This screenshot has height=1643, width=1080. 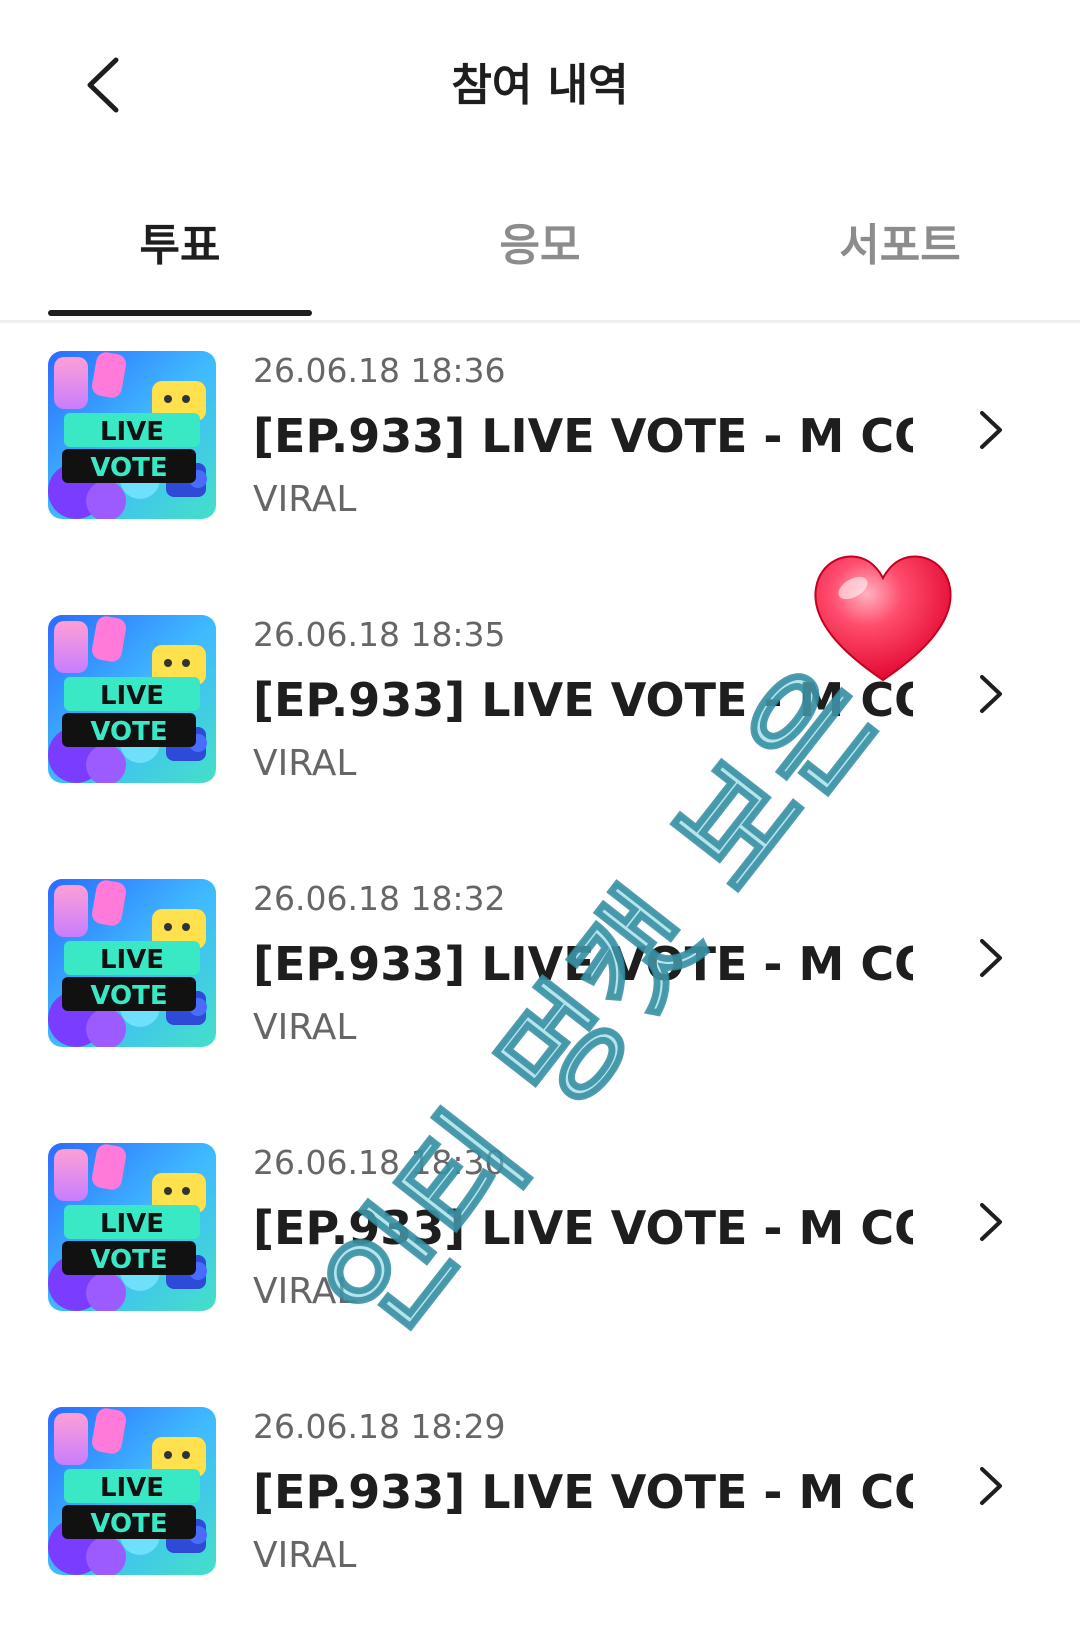 What do you see at coordinates (379, 634) in the screenshot?
I see `item-date: 26.06.18 18:35` at bounding box center [379, 634].